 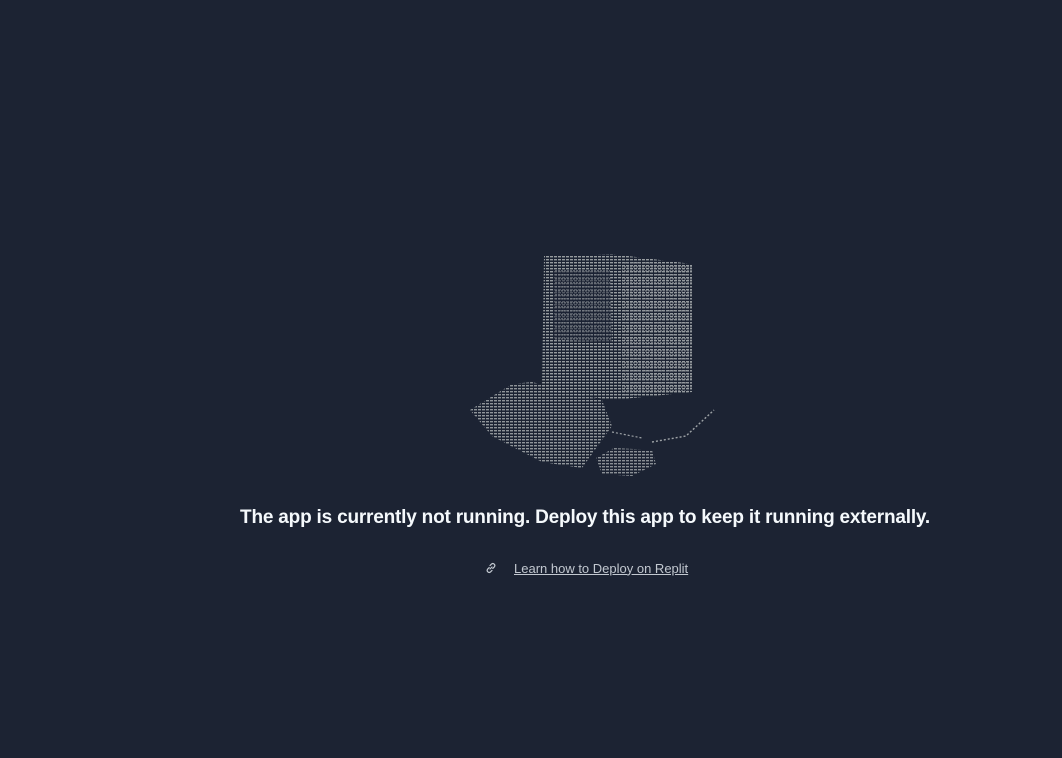 I want to click on ascii-computer-illustration, so click(x=592, y=366).